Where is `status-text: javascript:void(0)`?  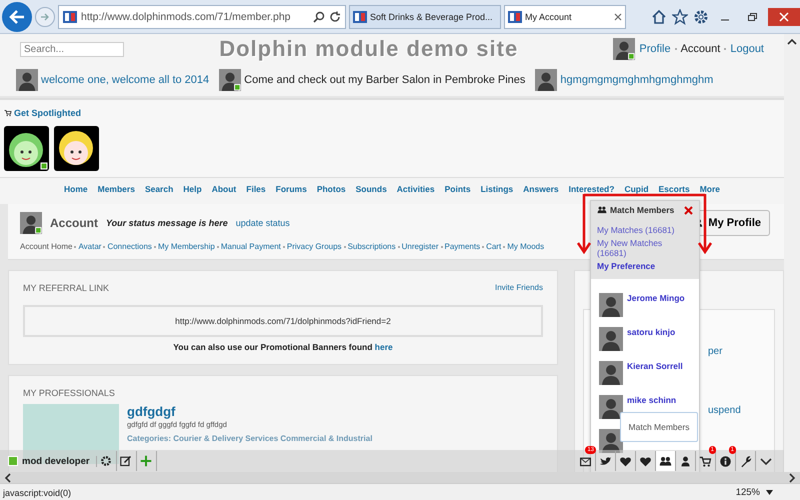 status-text: javascript:void(0) is located at coordinates (37, 493).